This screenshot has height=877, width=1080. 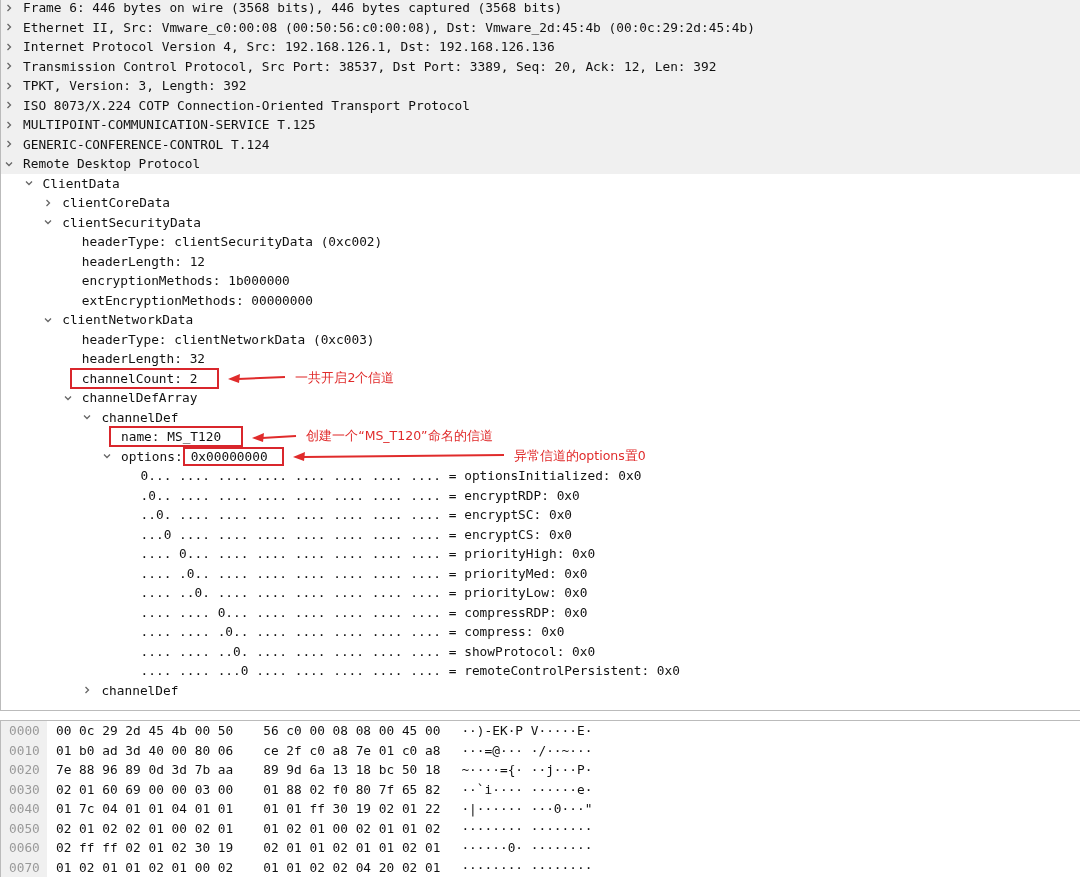 What do you see at coordinates (356, 534) in the screenshot?
I see `tree-item: ...0 .... .... .... .... .... .... .... = encryptCS: 0x0` at bounding box center [356, 534].